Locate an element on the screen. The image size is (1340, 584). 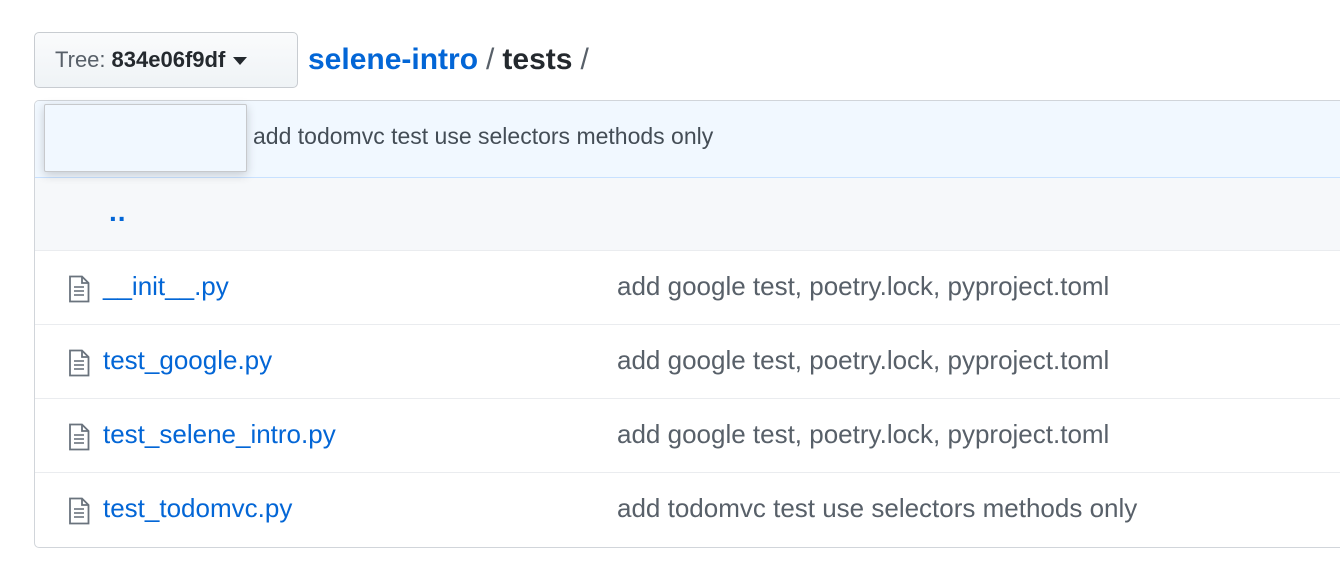
branch-tree-select-button: Tree: 834e06f9df is located at coordinates (166, 60).